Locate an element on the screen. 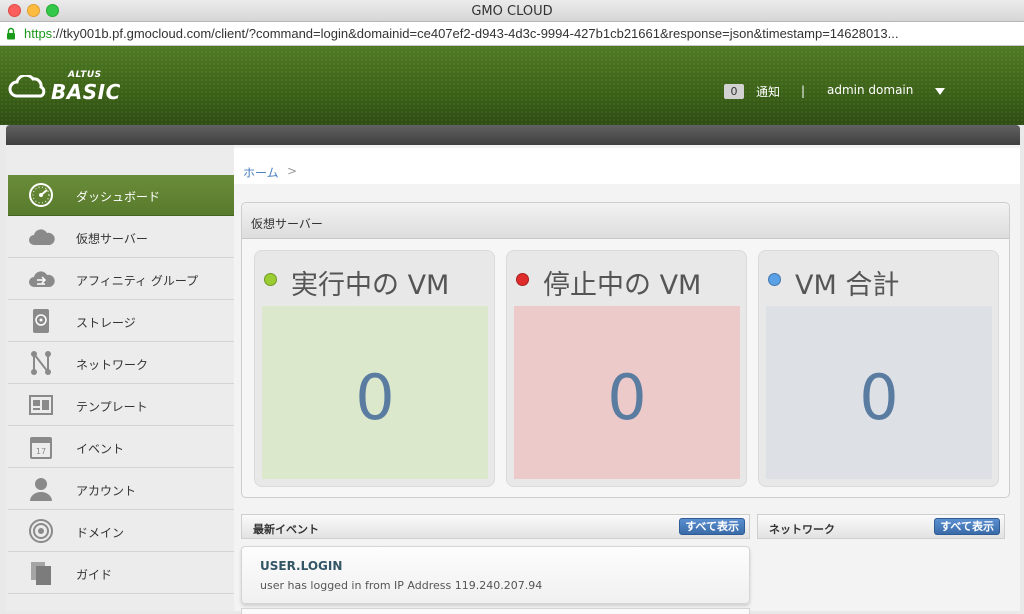  sidebar-item-label: テンプレート is located at coordinates (112, 407).